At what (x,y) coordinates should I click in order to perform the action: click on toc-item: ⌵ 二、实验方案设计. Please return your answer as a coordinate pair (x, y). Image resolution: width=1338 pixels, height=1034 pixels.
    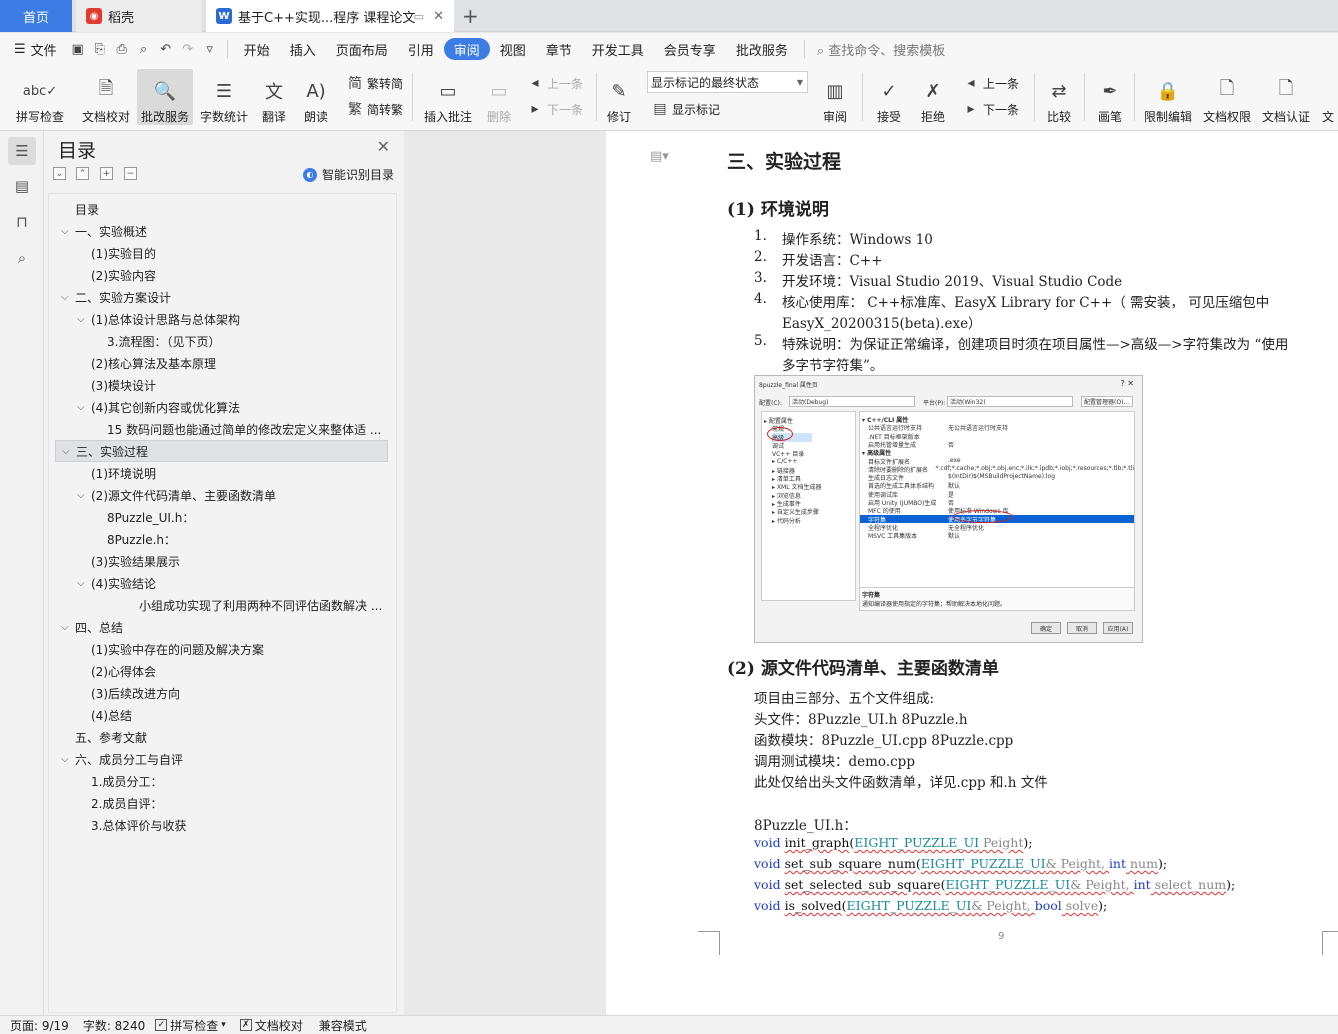
    Looking at the image, I should click on (226, 297).